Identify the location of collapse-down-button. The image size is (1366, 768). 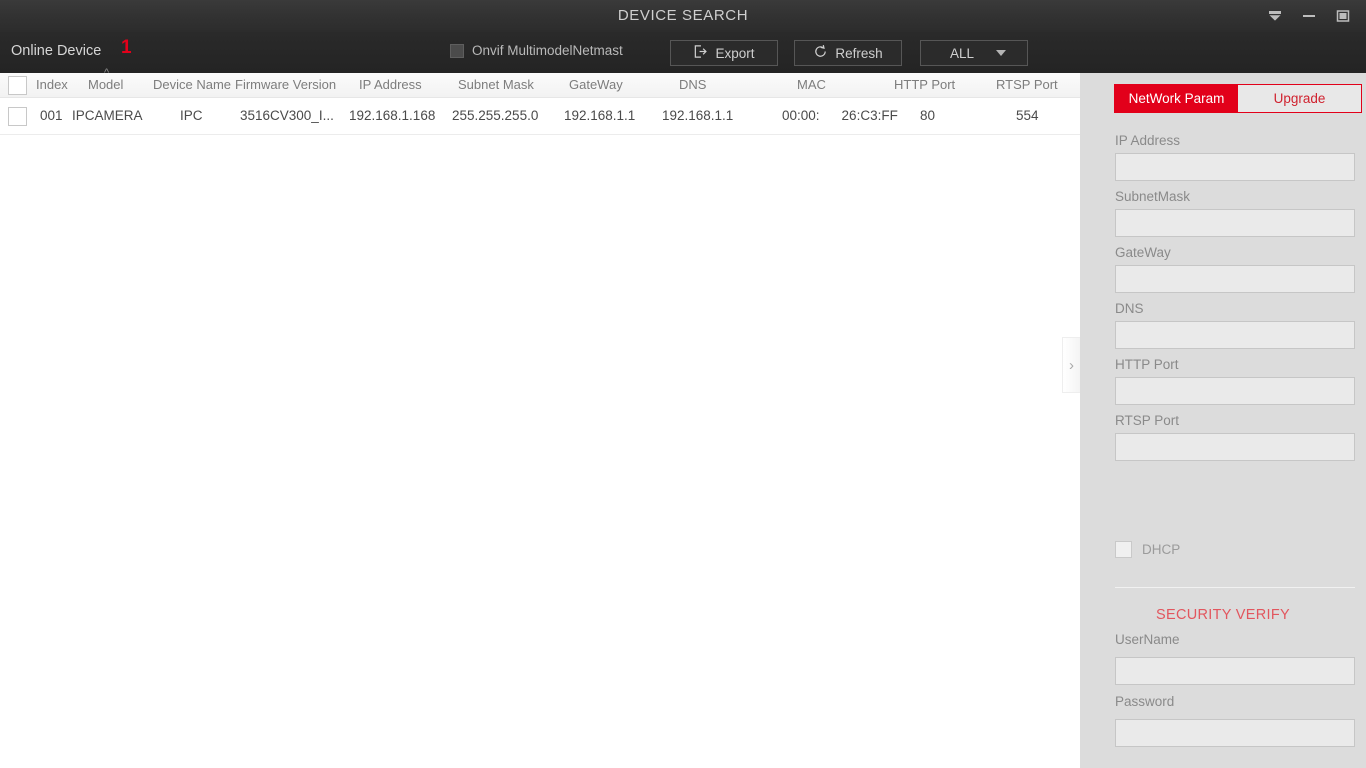
(1275, 16).